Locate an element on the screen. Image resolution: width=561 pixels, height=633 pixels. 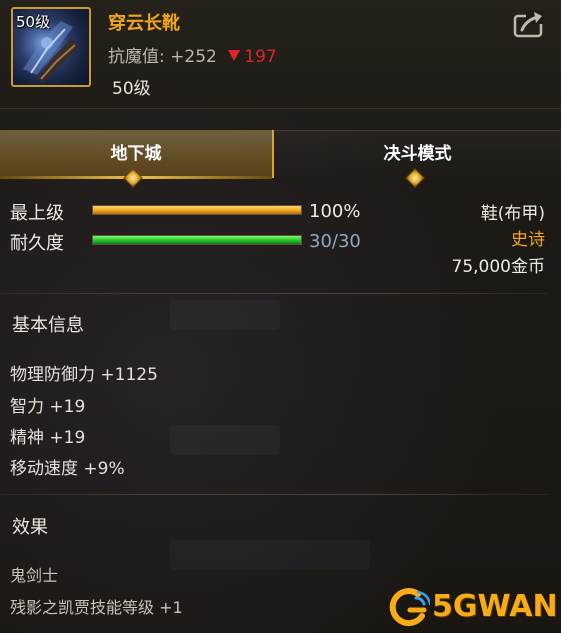
item-type: 鞋(布甲) is located at coordinates (512, 214).